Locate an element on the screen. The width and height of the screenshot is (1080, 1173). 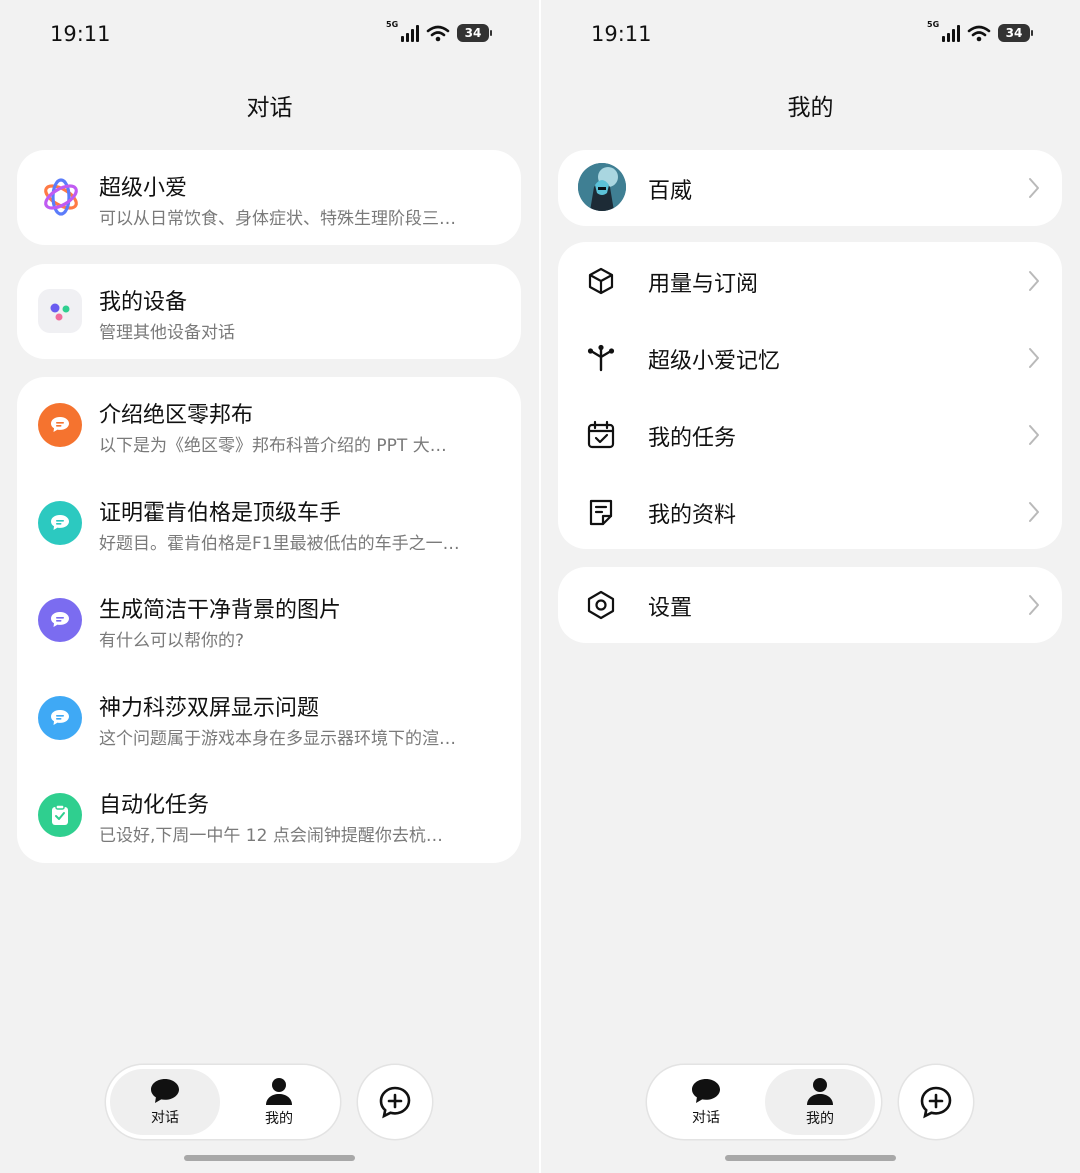
devices-icon is located at coordinates (60, 311).